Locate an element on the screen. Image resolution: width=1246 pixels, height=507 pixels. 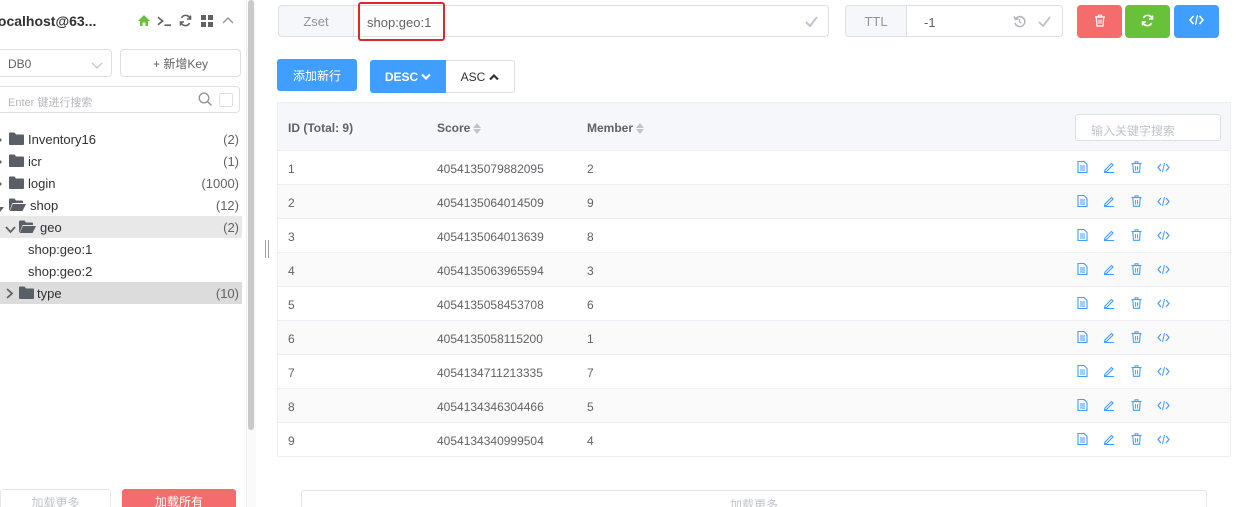
cell-id: 9 is located at coordinates (291, 441).